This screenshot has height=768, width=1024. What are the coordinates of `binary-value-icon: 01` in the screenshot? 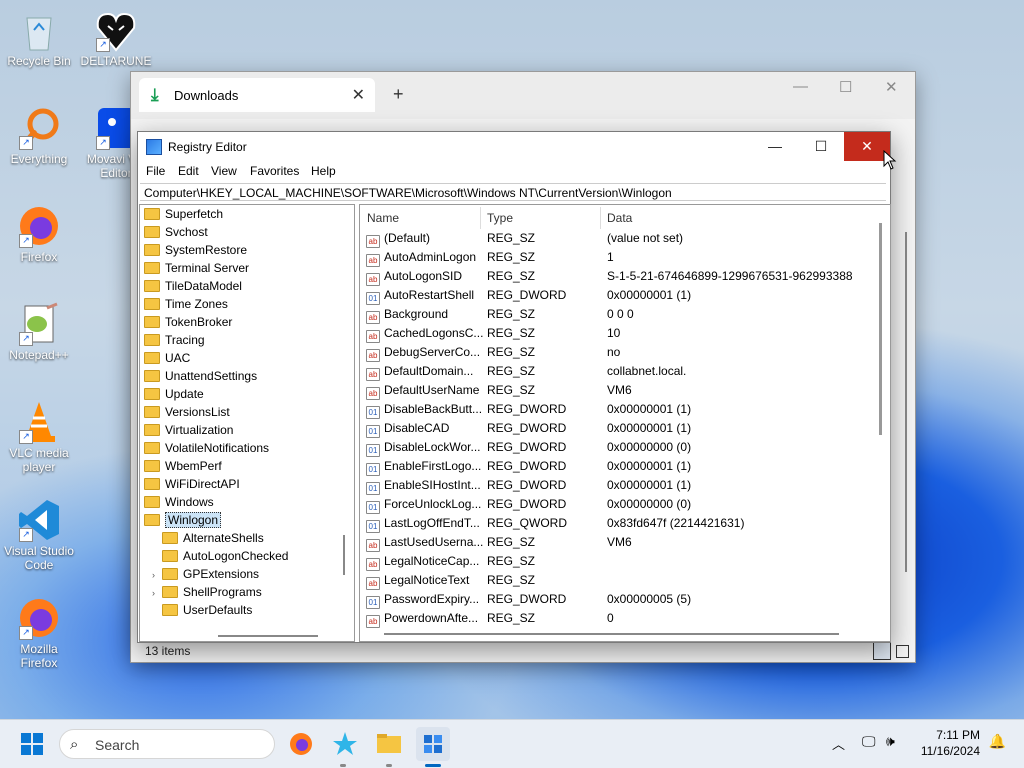 It's located at (373, 526).